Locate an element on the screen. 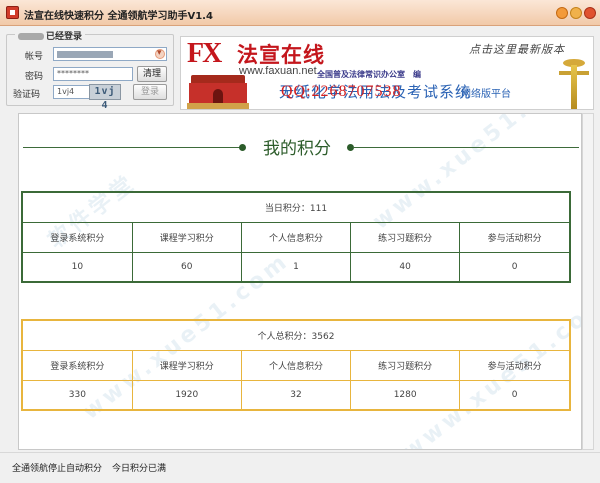 The width and height of the screenshot is (600, 483). login-button: 登录 is located at coordinates (150, 92).